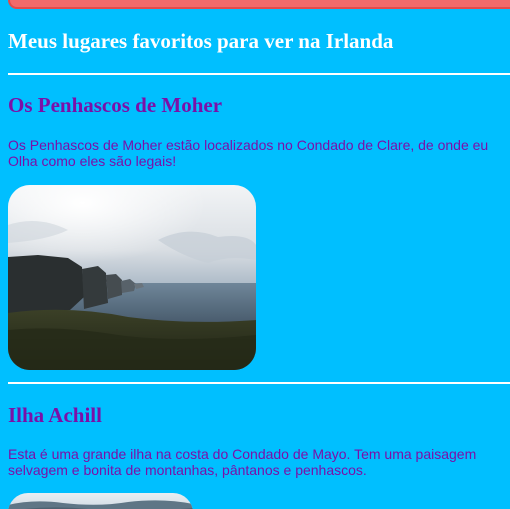 Image resolution: width=510 pixels, height=509 pixels. I want to click on section-heading-achill: Ilha Achill, so click(55, 415).